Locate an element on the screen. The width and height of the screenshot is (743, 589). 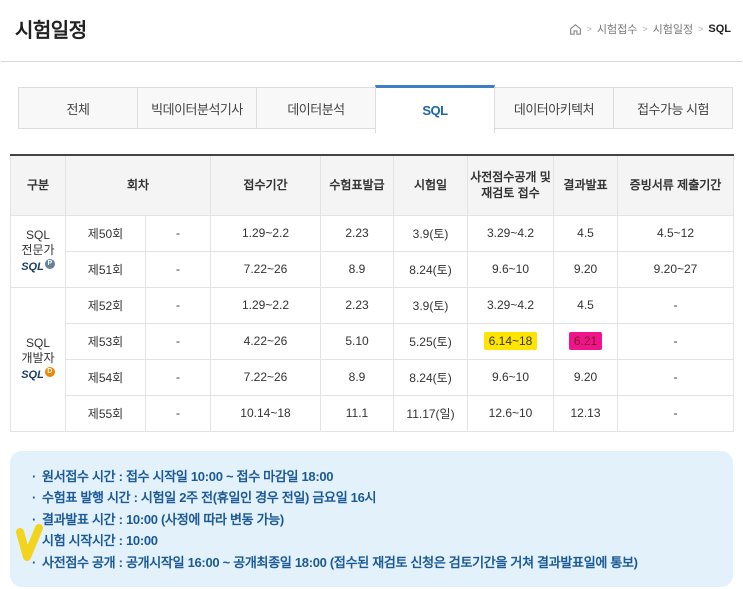
header-documents: 증빙서류 제출기간 is located at coordinates (675, 185).